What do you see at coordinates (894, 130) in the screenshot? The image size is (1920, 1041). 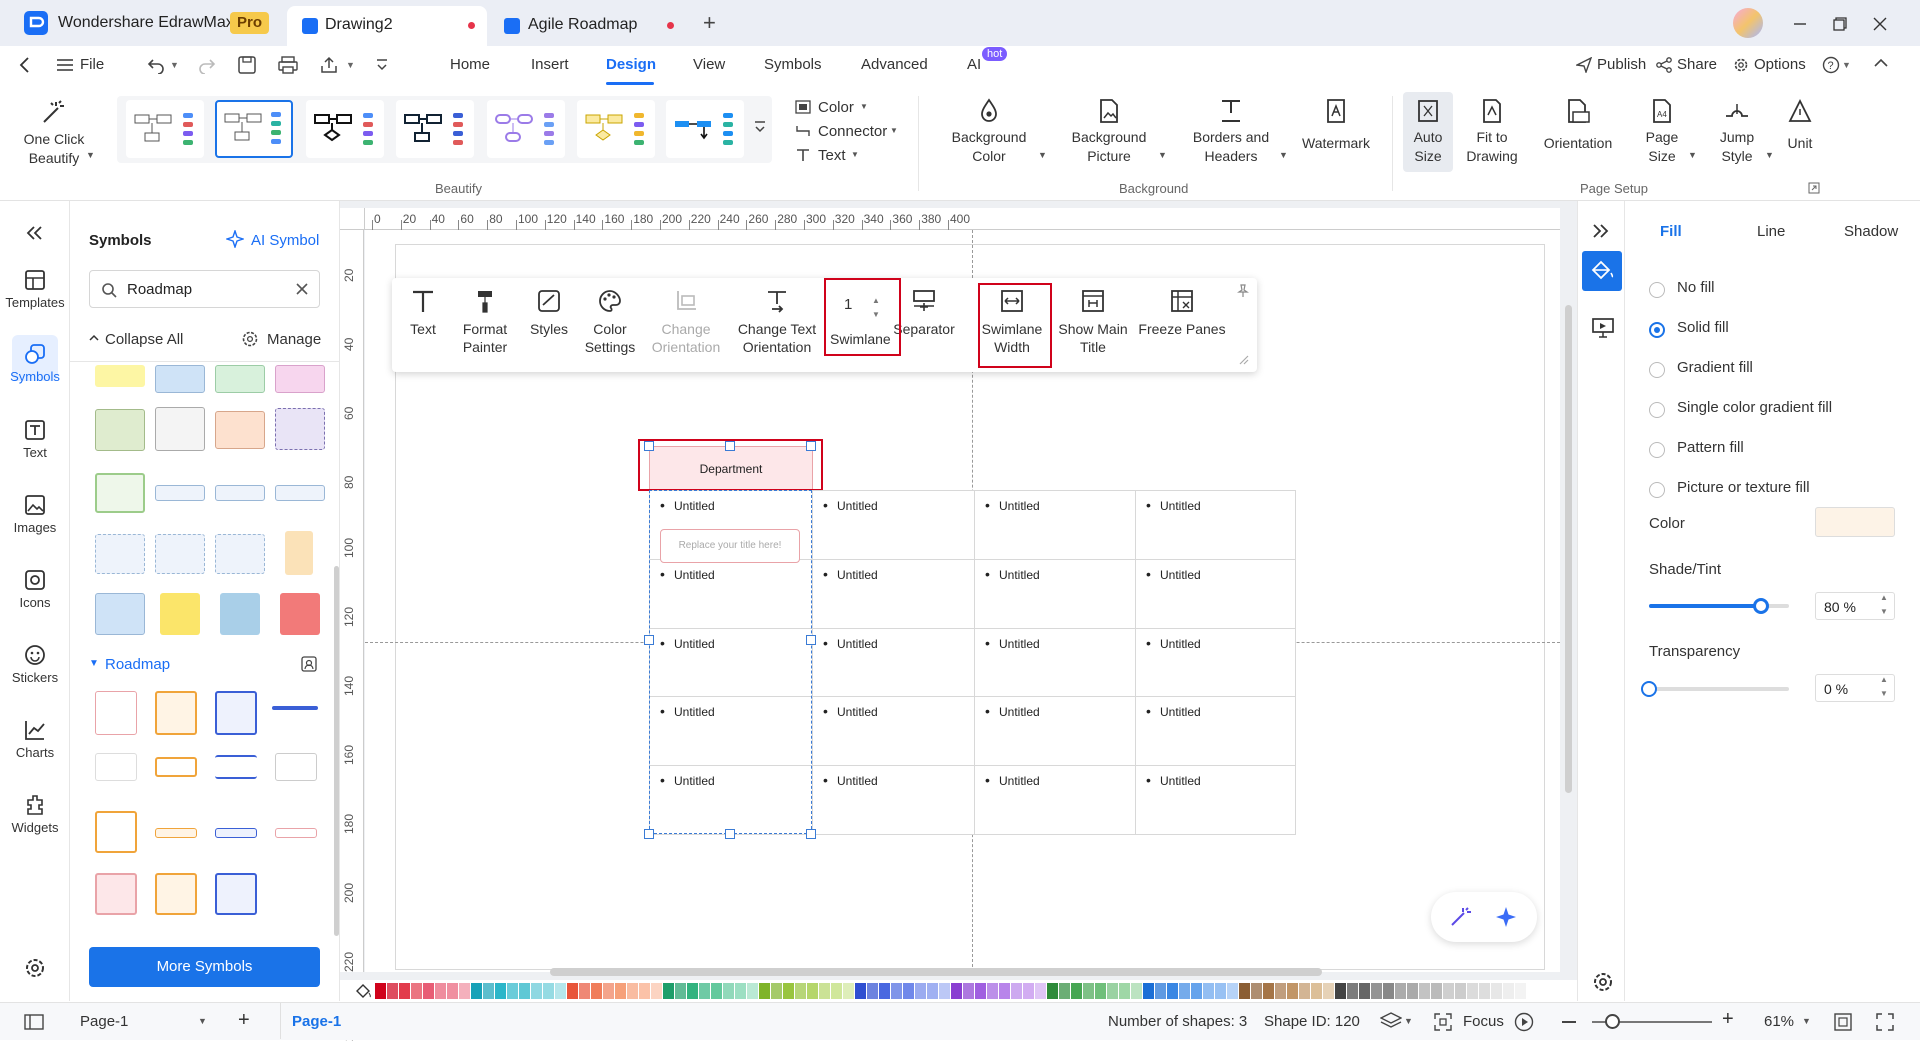 I see `connector-dropdown-icon: ▼` at bounding box center [894, 130].